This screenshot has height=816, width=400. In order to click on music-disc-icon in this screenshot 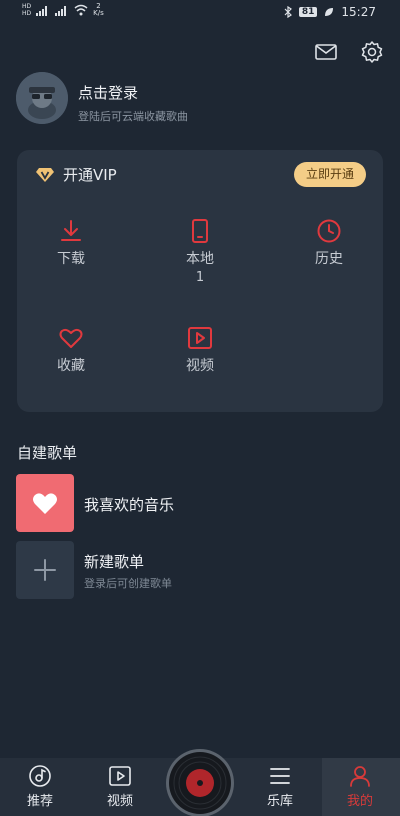, I will do `click(40, 776)`.